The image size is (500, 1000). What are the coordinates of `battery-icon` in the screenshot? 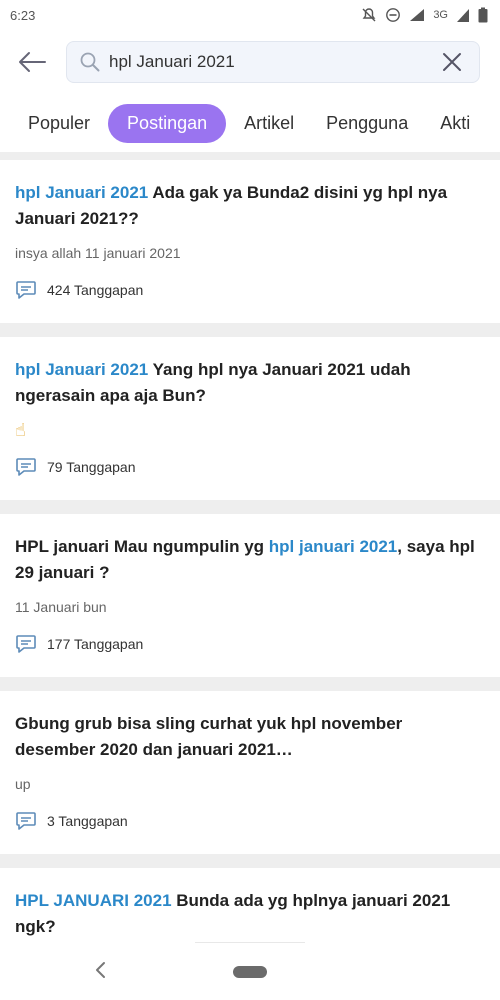 It's located at (483, 15).